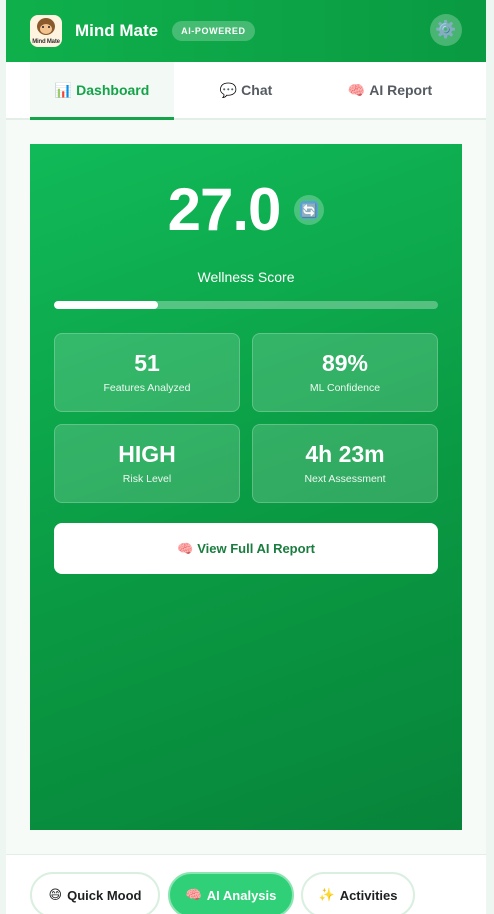 This screenshot has width=494, height=914. I want to click on app-header: Mind Mate Mind Mate AI-POWERED ⚙️, so click(246, 31).